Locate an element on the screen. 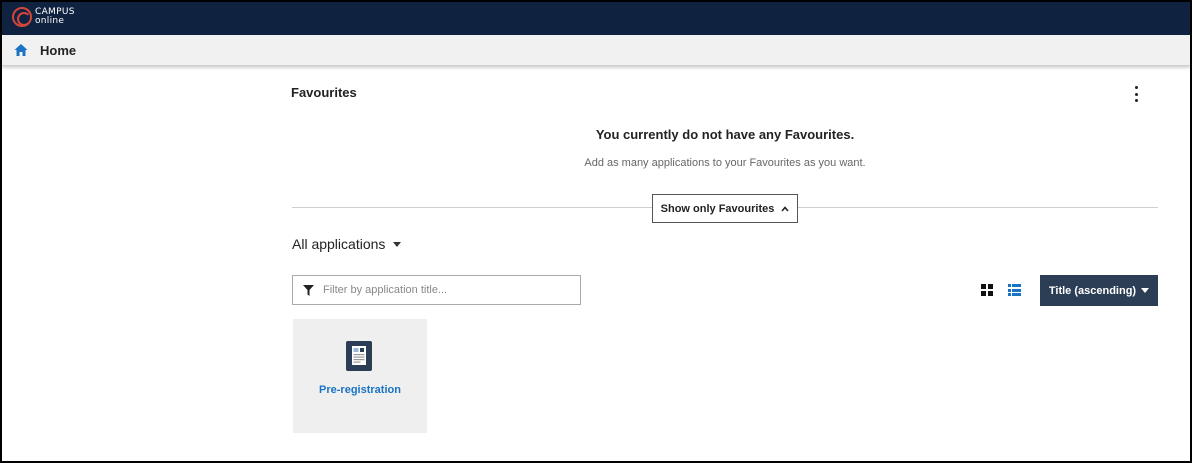 This screenshot has height=463, width=1192. kebab-menu-icon is located at coordinates (1136, 94).